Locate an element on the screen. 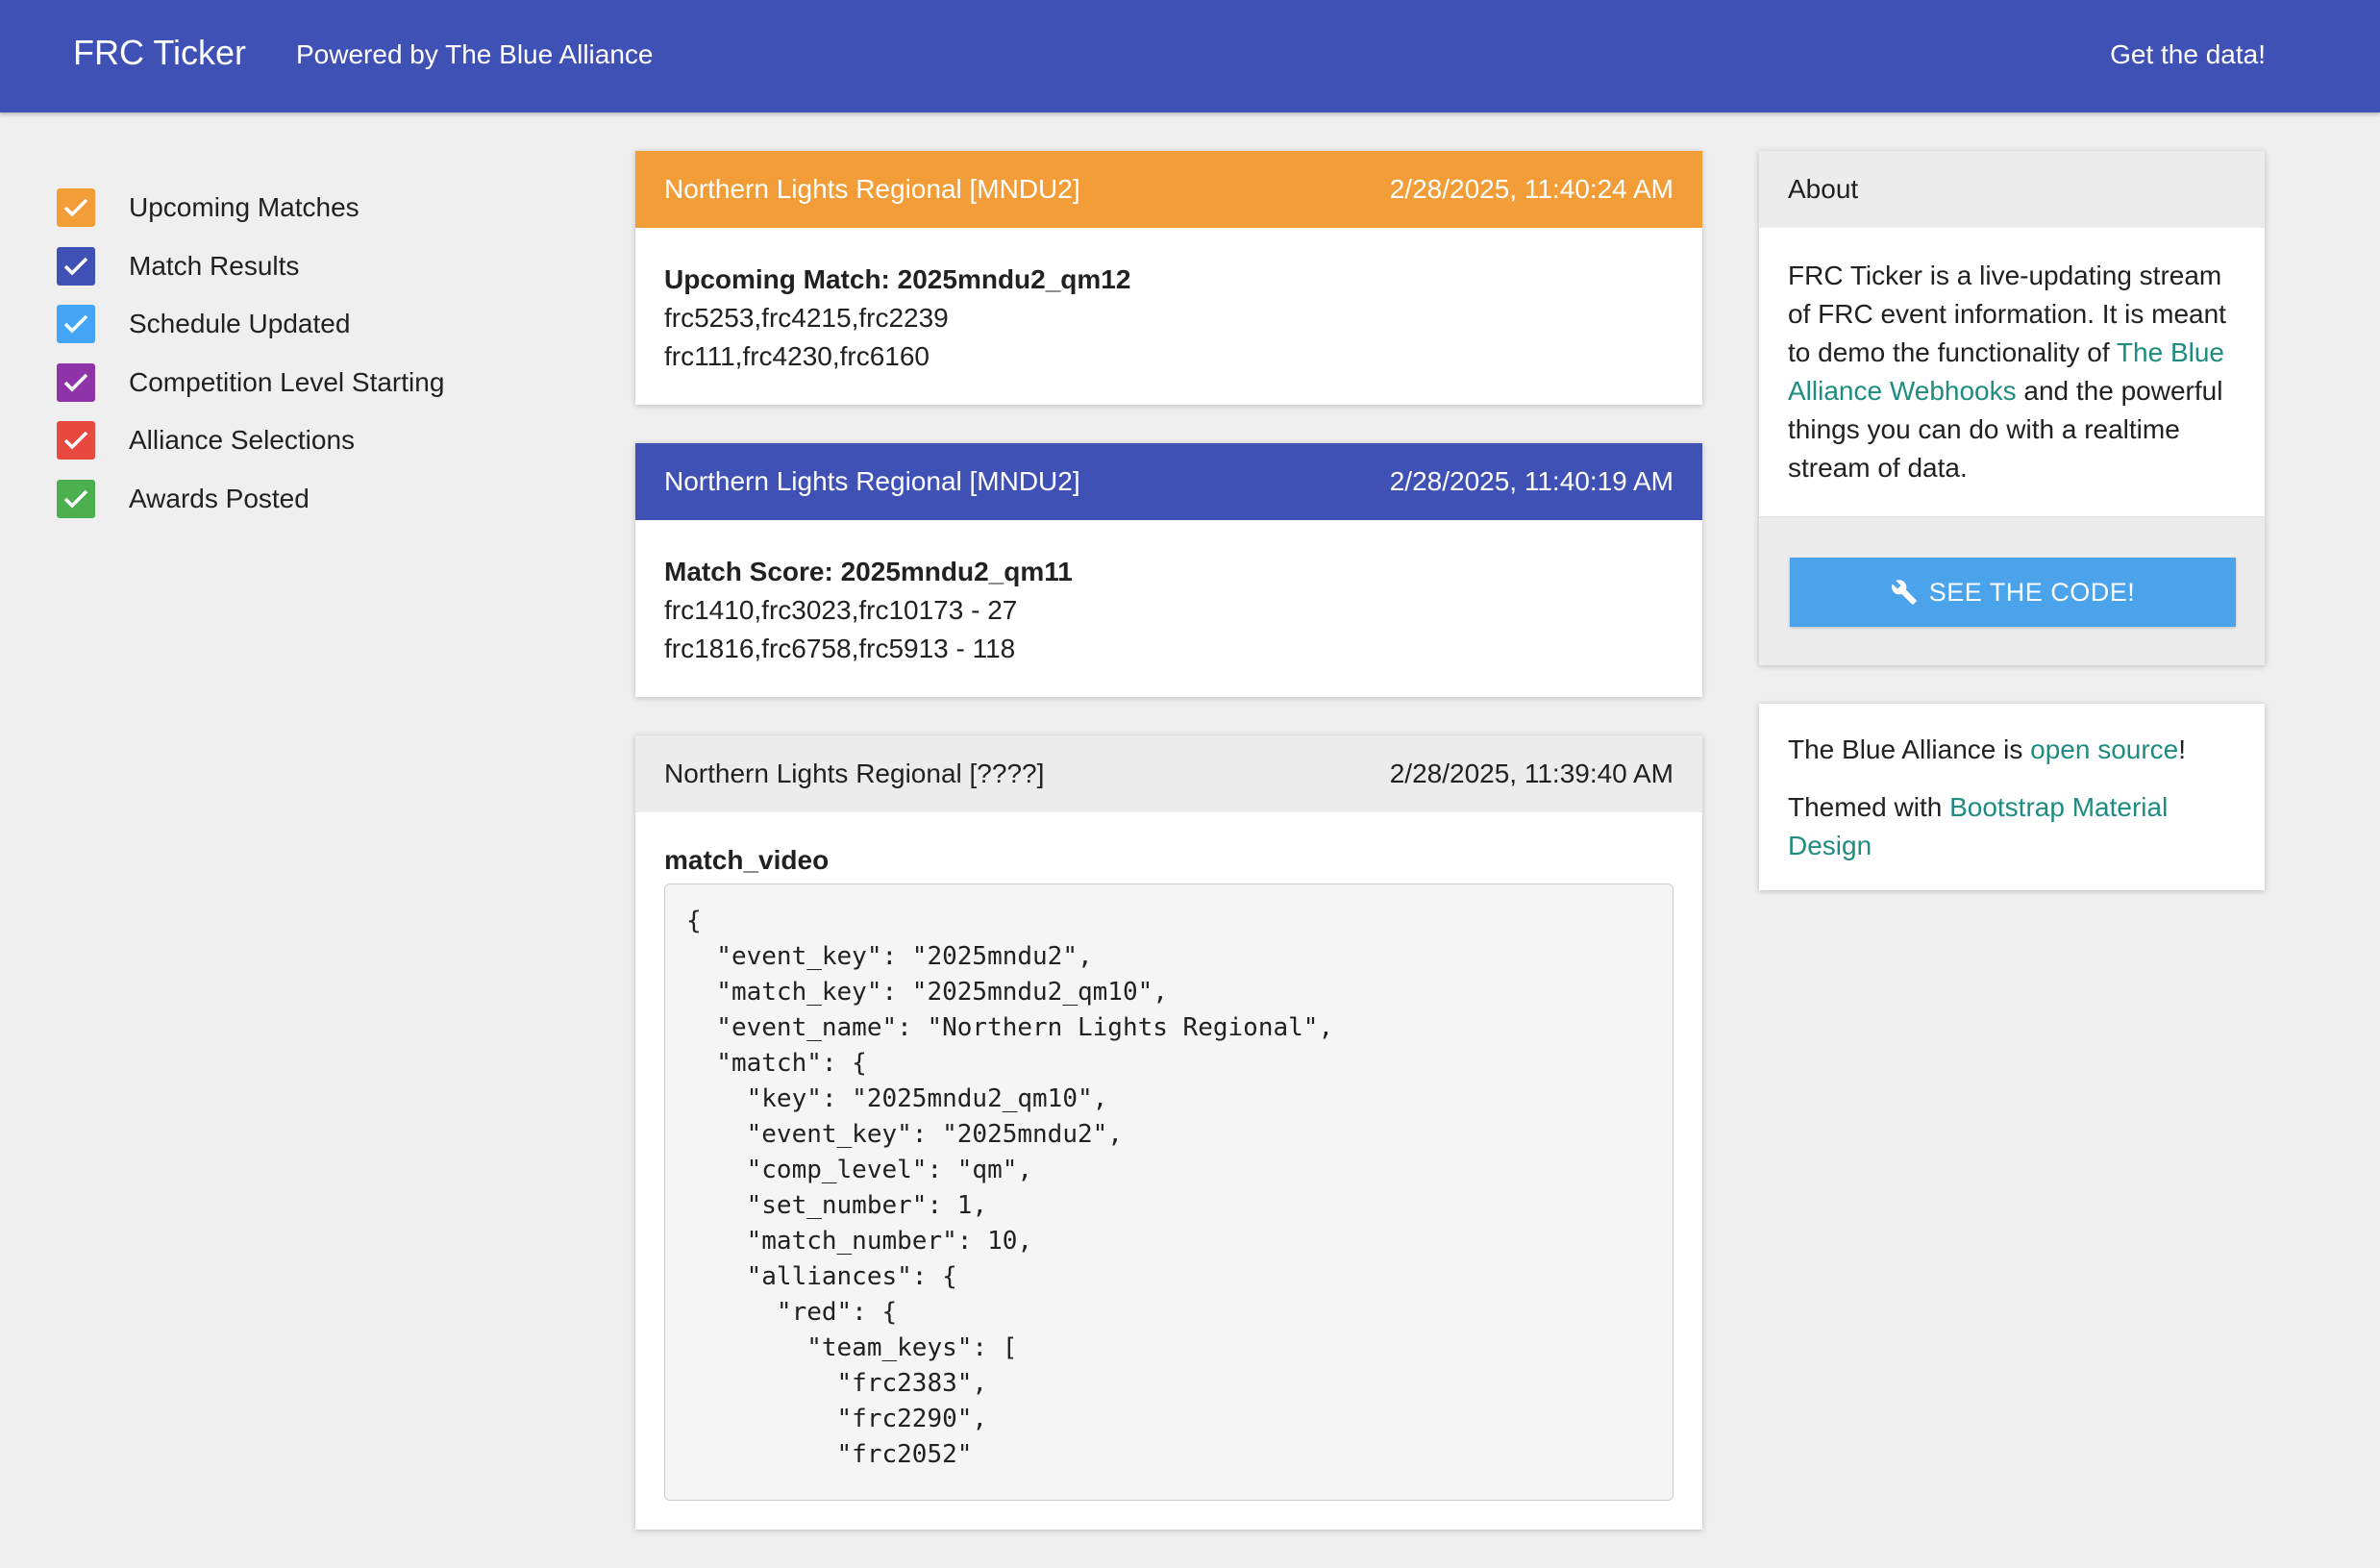 The image size is (2380, 1568). checkbox-alliance-selections is located at coordinates (76, 440).